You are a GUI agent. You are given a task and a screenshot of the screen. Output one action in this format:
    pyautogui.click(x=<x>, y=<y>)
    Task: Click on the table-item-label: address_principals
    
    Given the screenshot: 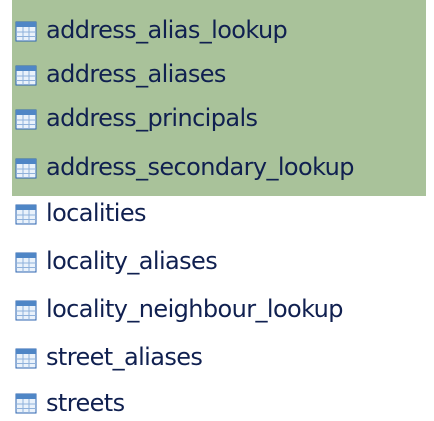 What is the action you would take?
    pyautogui.click(x=152, y=117)
    